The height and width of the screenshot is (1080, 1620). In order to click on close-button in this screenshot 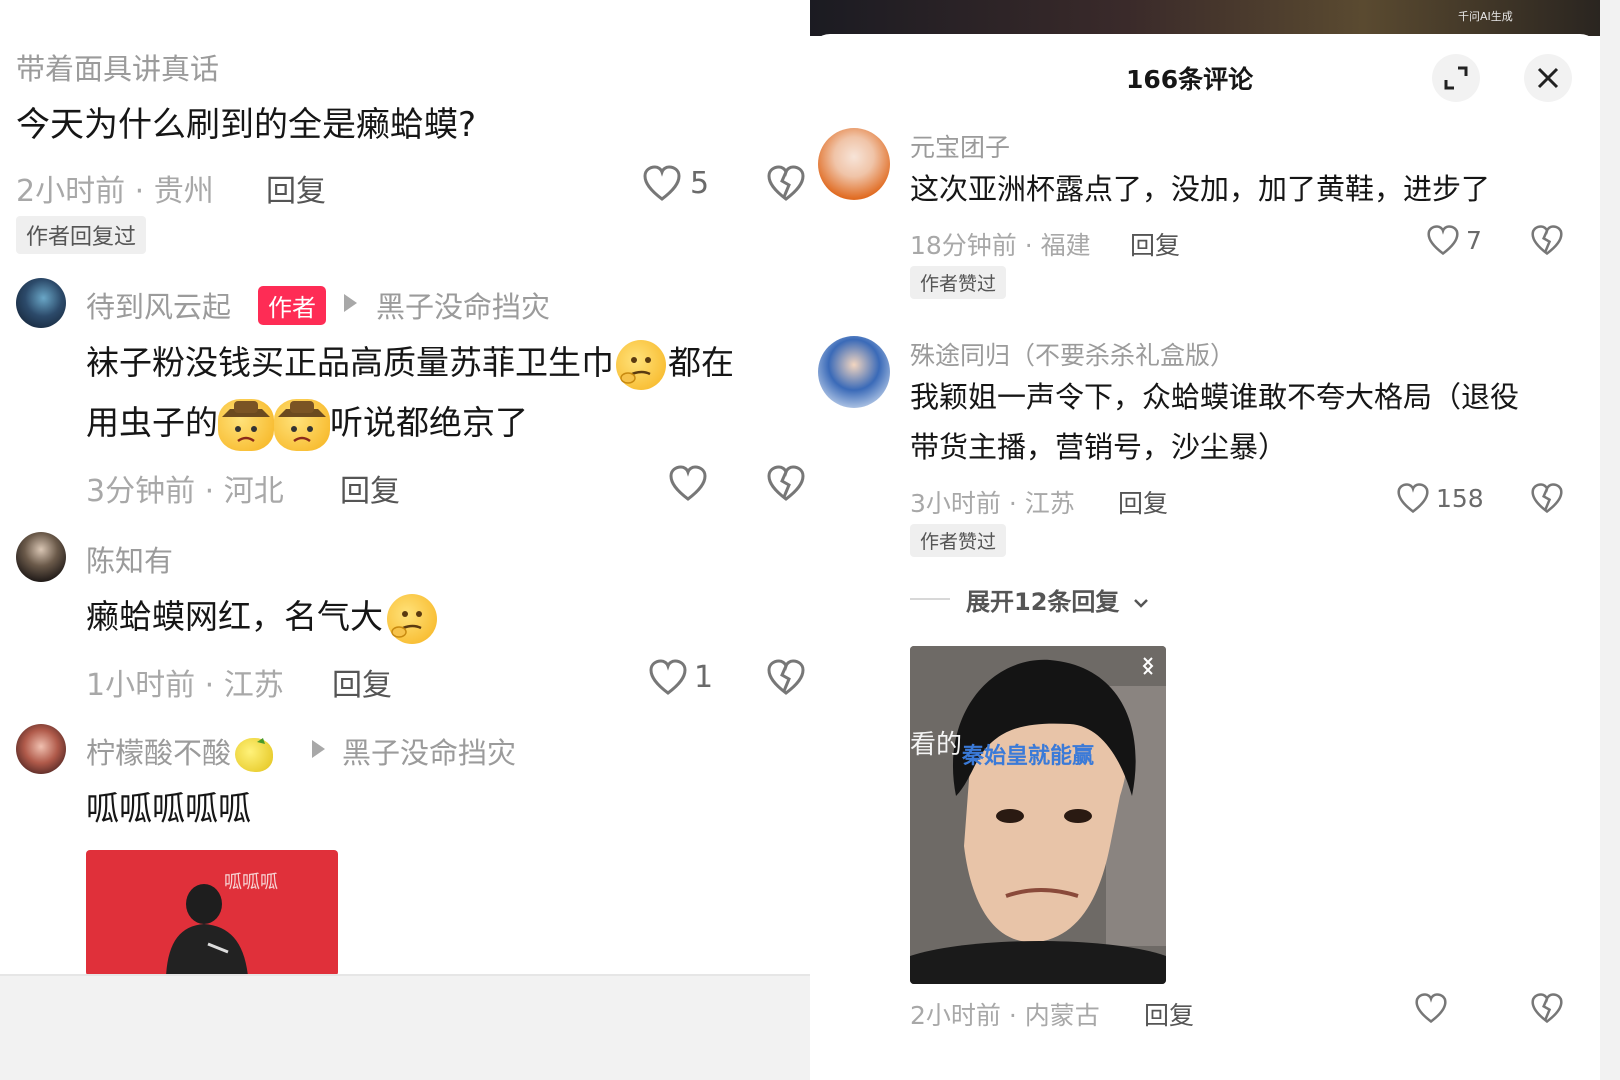, I will do `click(1548, 78)`.